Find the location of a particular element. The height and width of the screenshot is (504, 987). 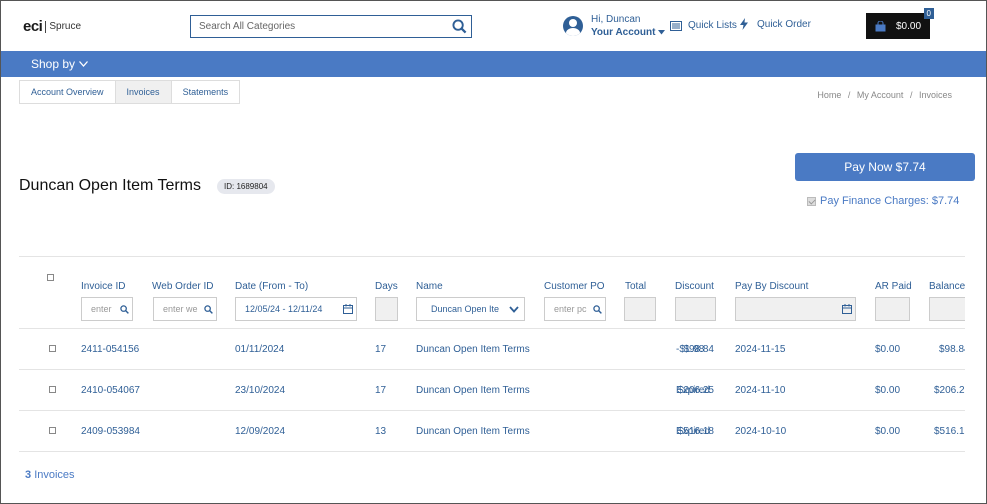

invoice-balance: $516.18 is located at coordinates (949, 431).